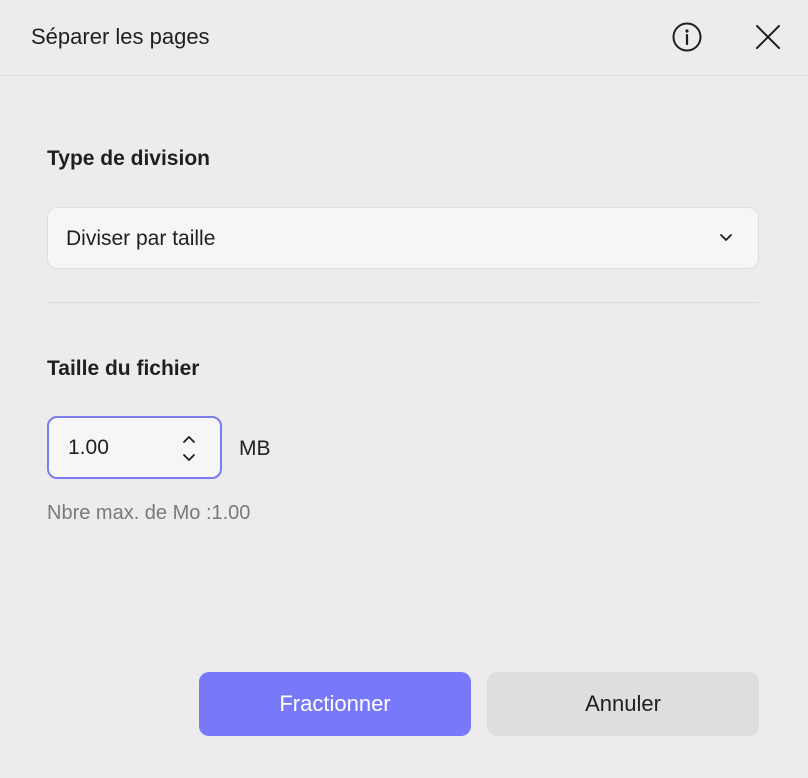 The width and height of the screenshot is (808, 778). I want to click on dialog-titlebar: Séparer les pages, so click(404, 38).